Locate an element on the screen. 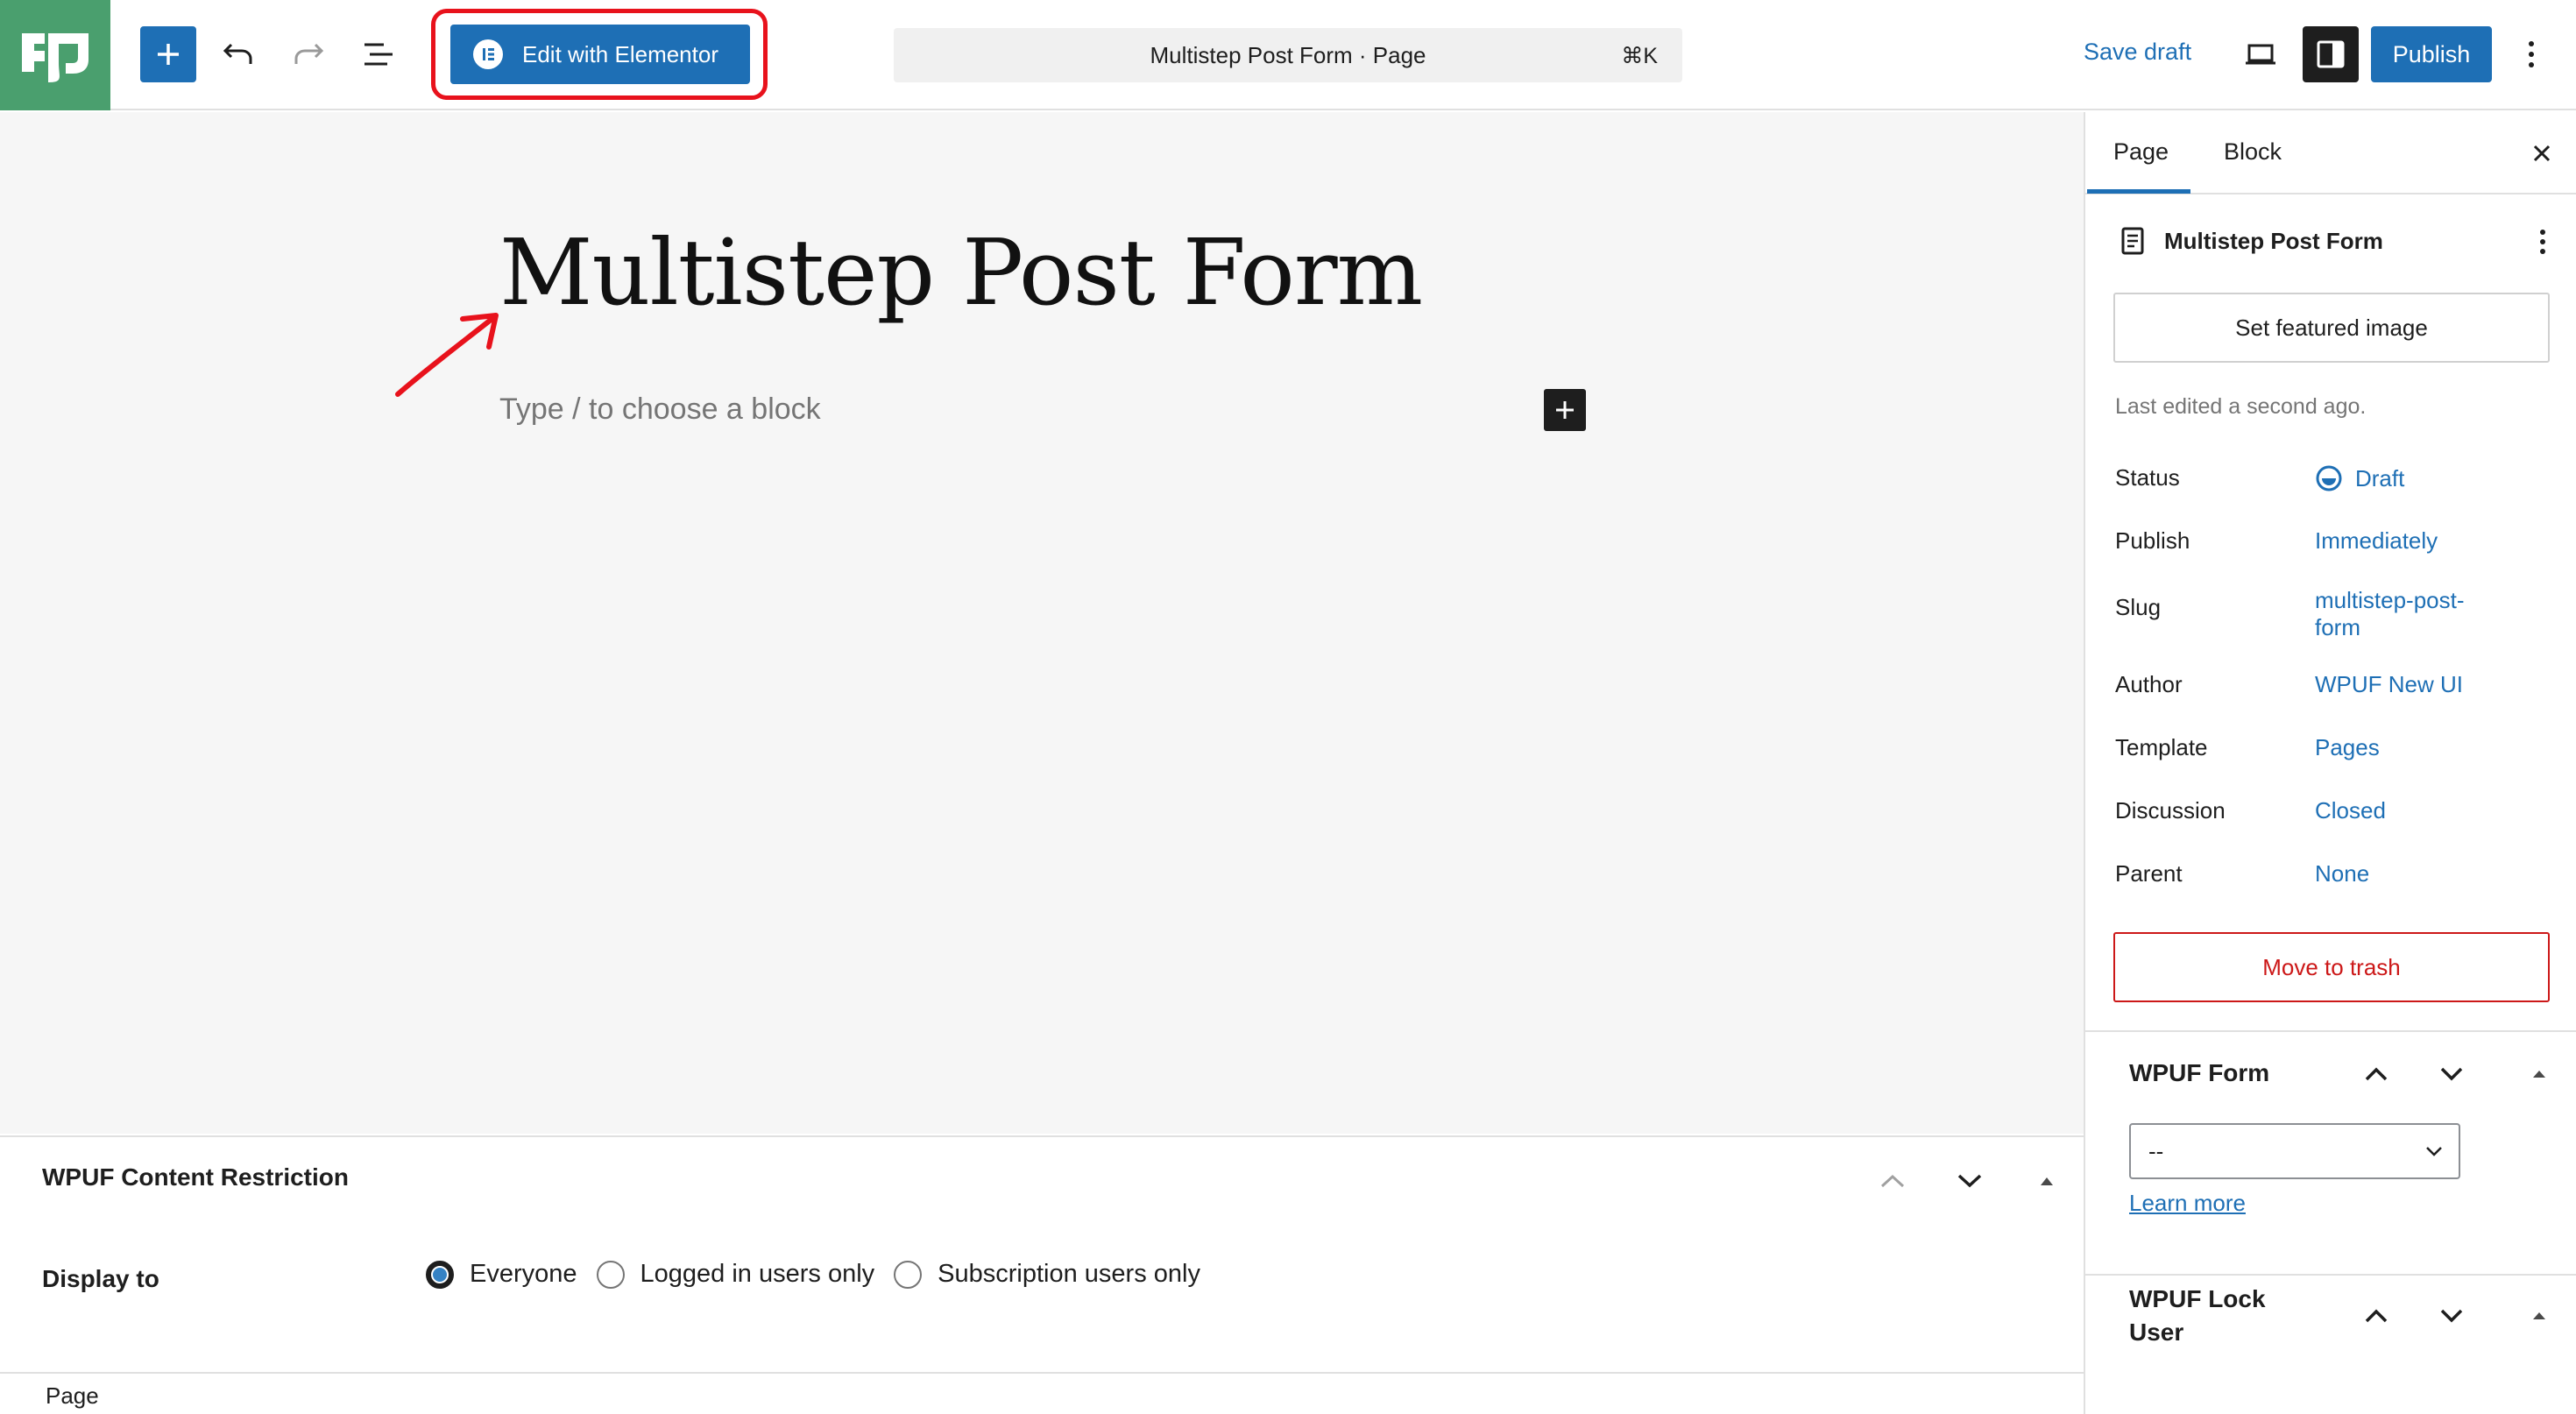  redo-icon is located at coordinates (309, 53).